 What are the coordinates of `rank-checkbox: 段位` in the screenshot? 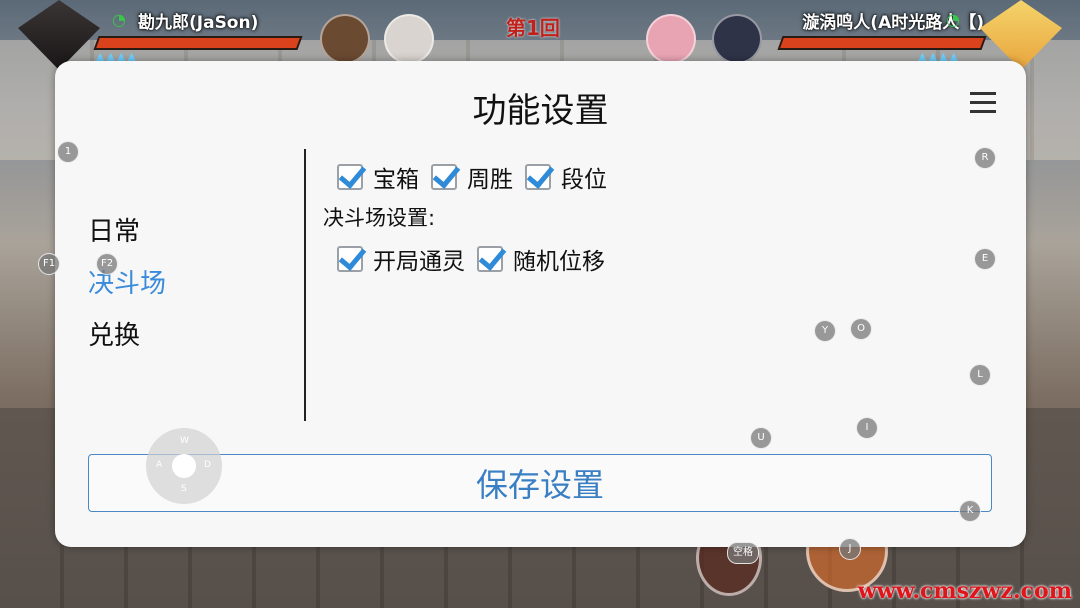 It's located at (566, 177).